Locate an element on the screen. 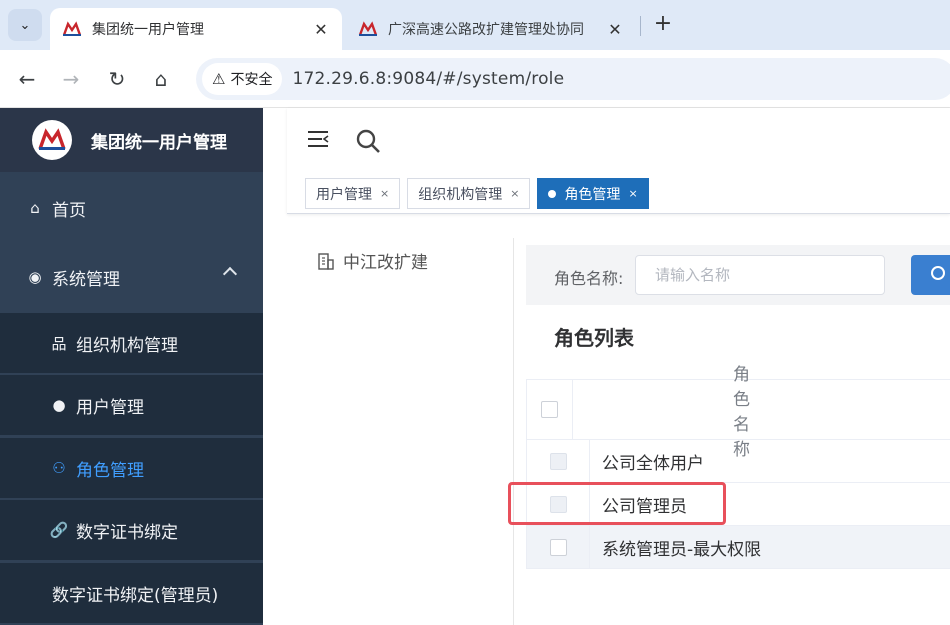 The height and width of the screenshot is (625, 950). table-header: 角色名称 is located at coordinates (738, 412).